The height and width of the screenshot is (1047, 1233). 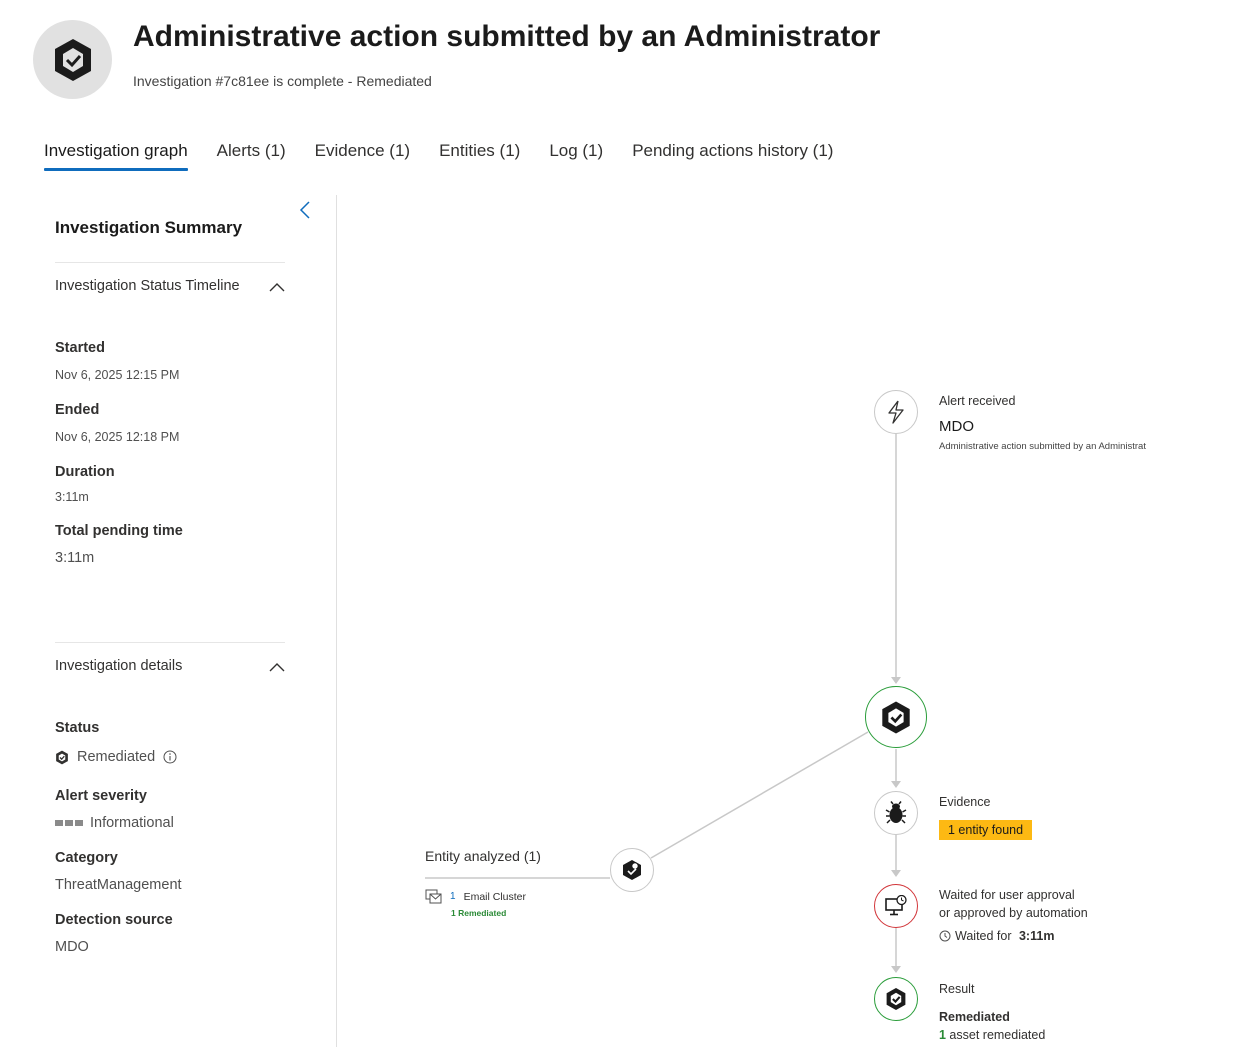 I want to click on tag-icon, so click(x=632, y=870).